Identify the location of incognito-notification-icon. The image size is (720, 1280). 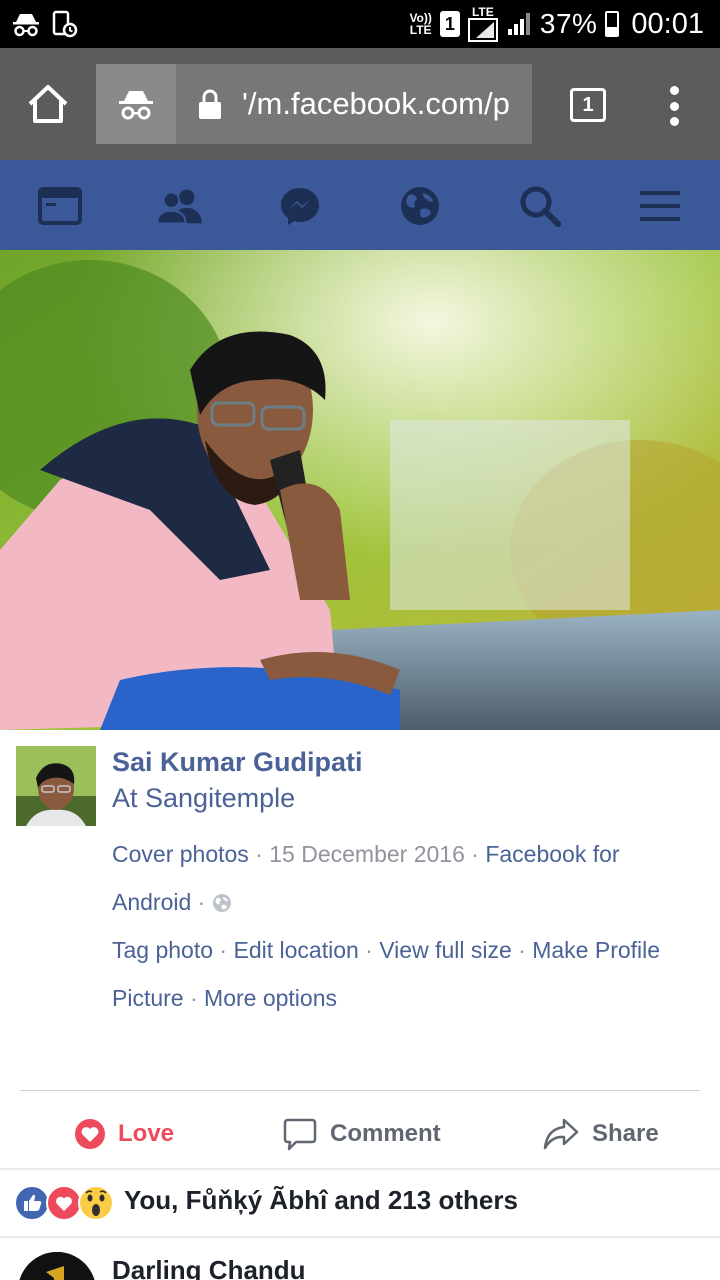
(26, 26).